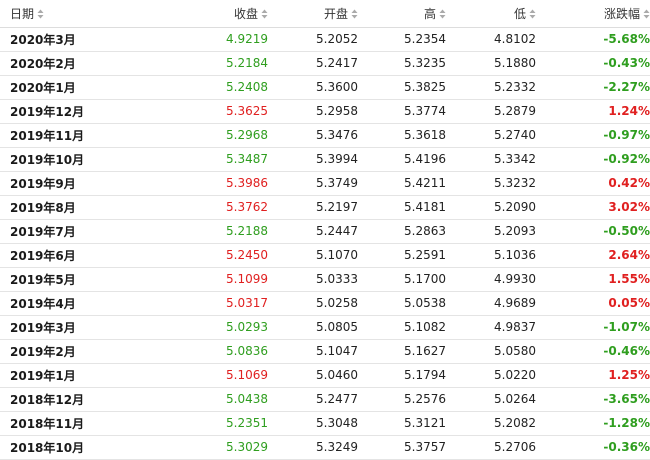  I want to click on cell-change: -0.50%, so click(593, 231).